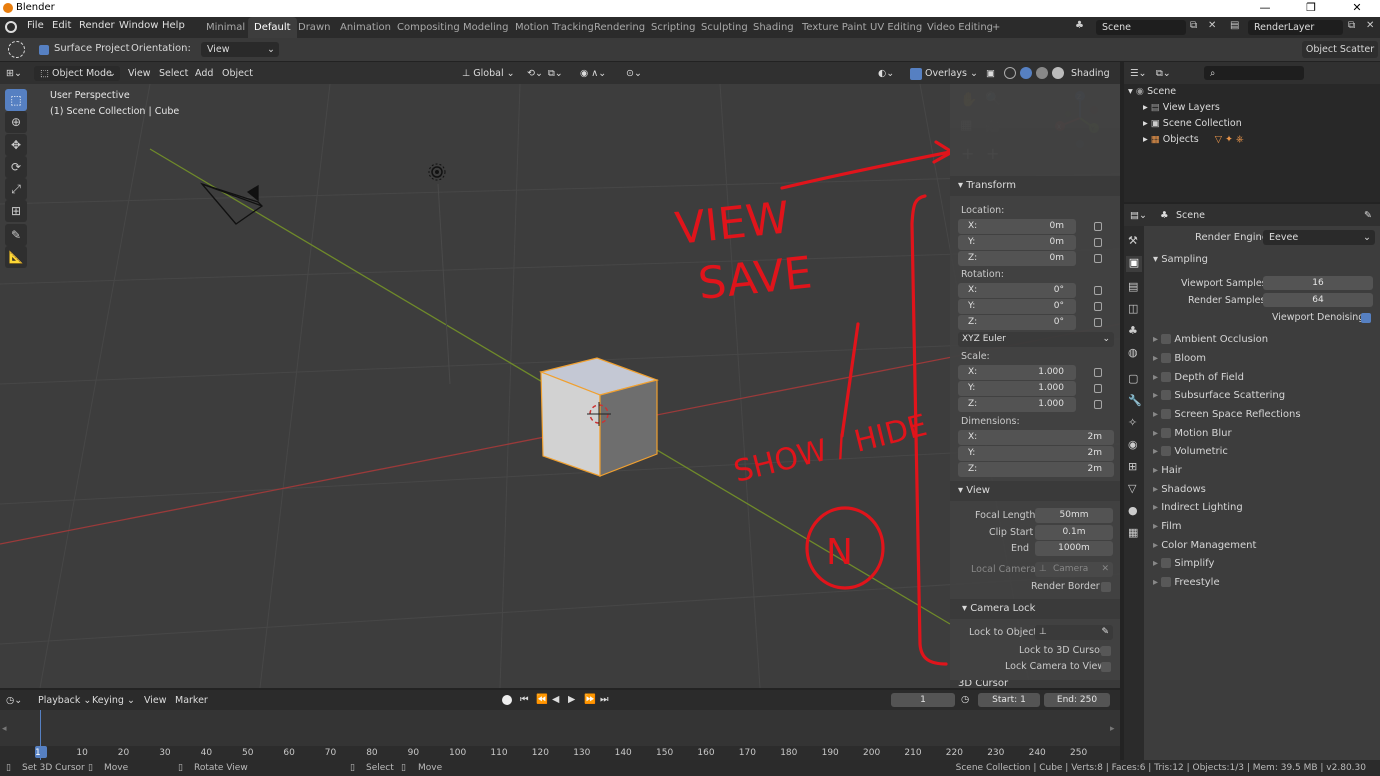  What do you see at coordinates (1198, 507) in the screenshot?
I see `panel-indirect-lighting: ▸ Indirect Lighting` at bounding box center [1198, 507].